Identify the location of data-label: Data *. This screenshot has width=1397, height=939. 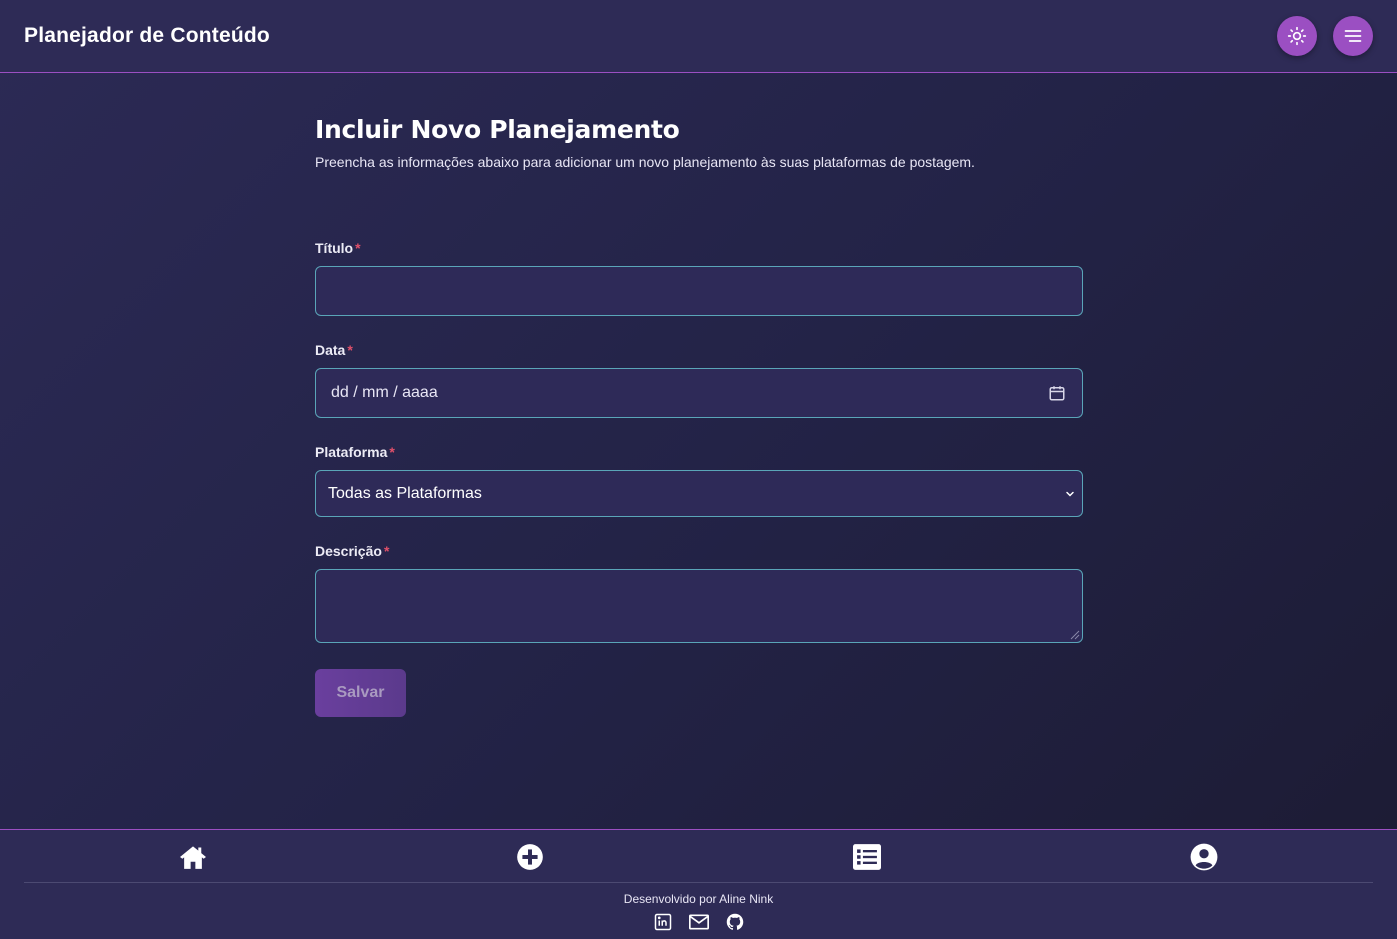
(334, 350).